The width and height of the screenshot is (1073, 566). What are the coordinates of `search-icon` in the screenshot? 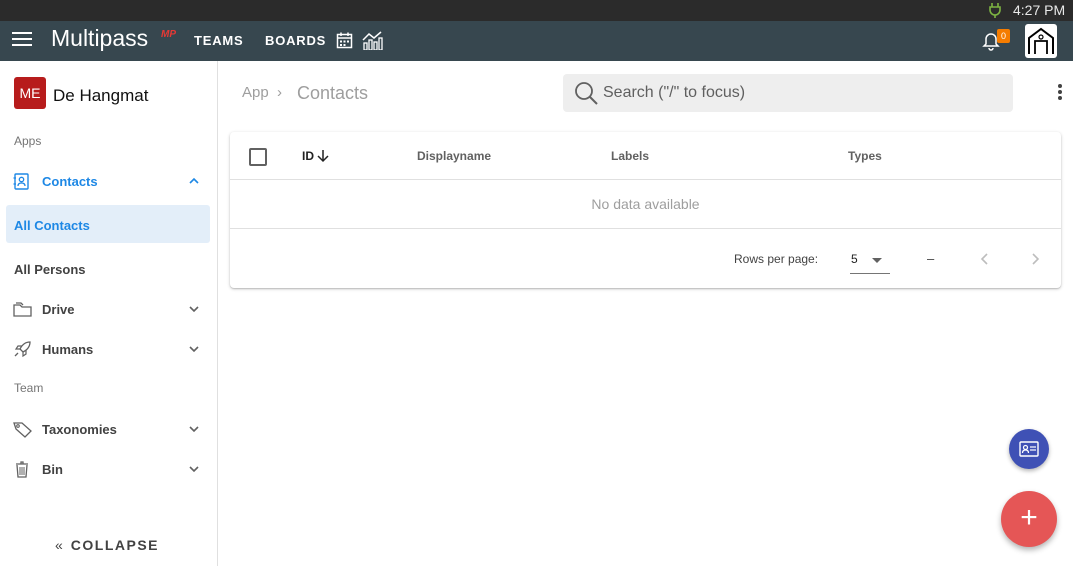 It's located at (586, 93).